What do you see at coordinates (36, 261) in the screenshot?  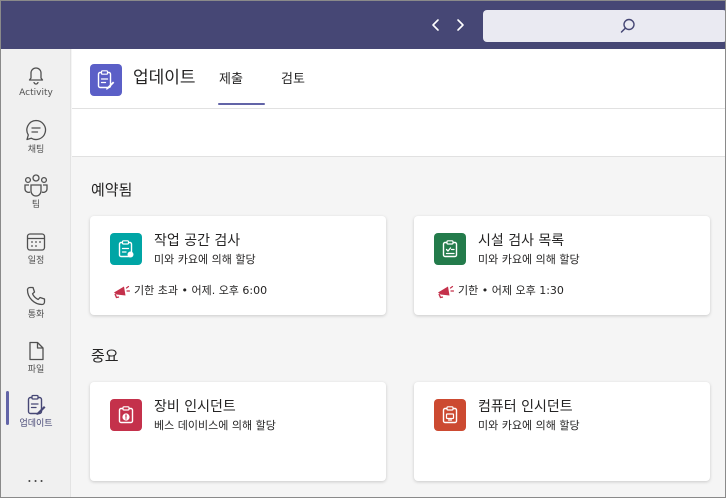 I see `rail-label: 일정` at bounding box center [36, 261].